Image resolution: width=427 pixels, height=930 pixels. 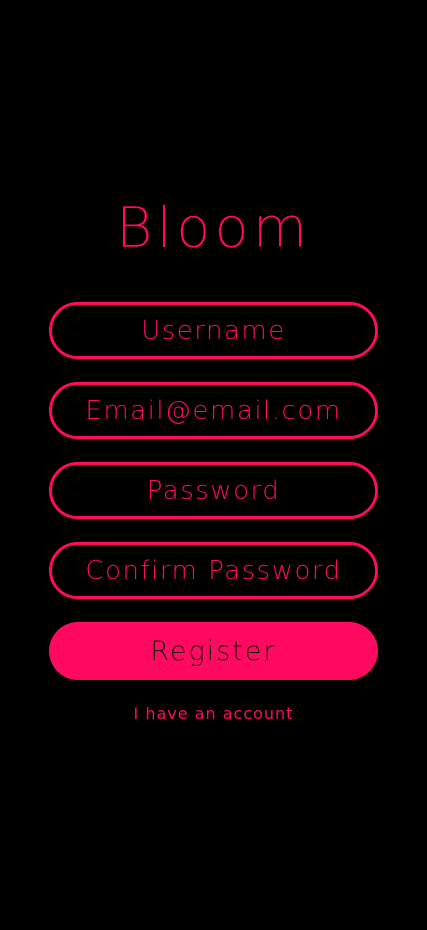 I want to click on username-field, so click(x=213, y=330).